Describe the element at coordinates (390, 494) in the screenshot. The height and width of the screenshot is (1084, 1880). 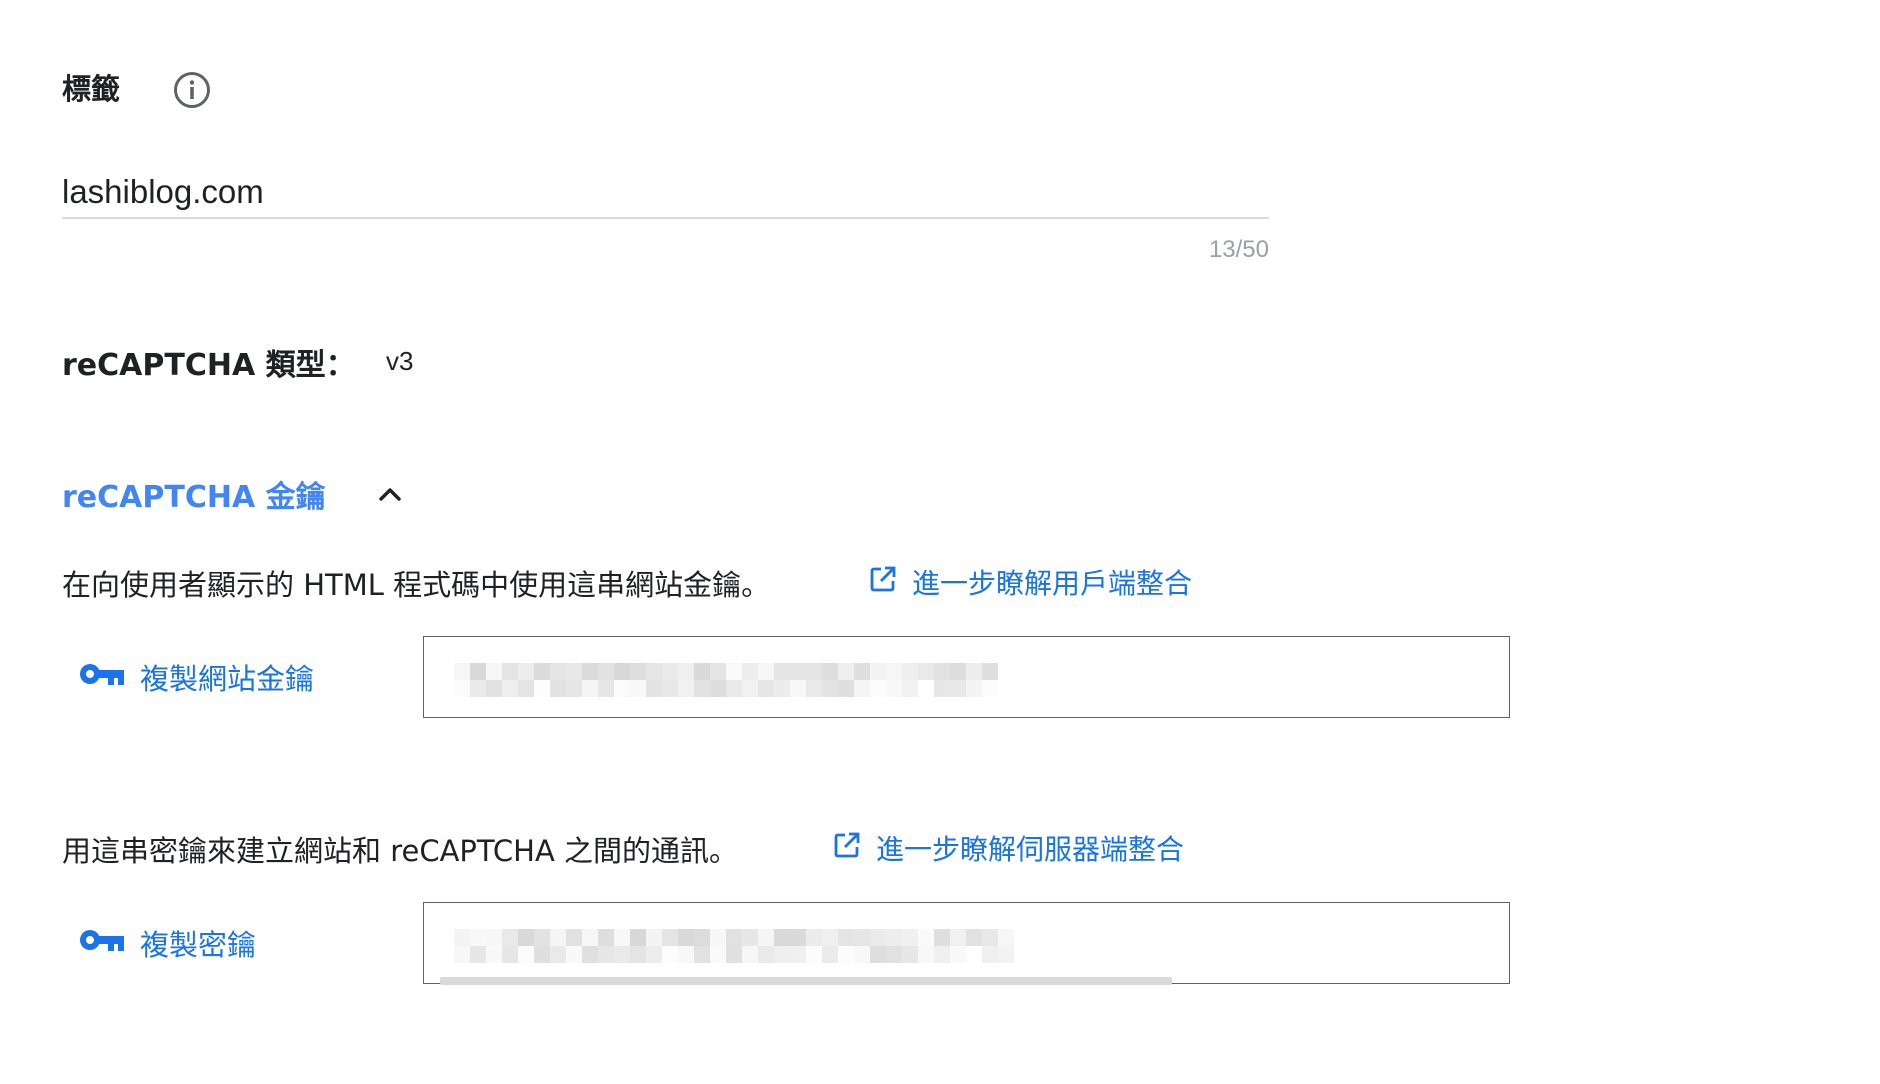
I see `chevron-up-icon` at that location.